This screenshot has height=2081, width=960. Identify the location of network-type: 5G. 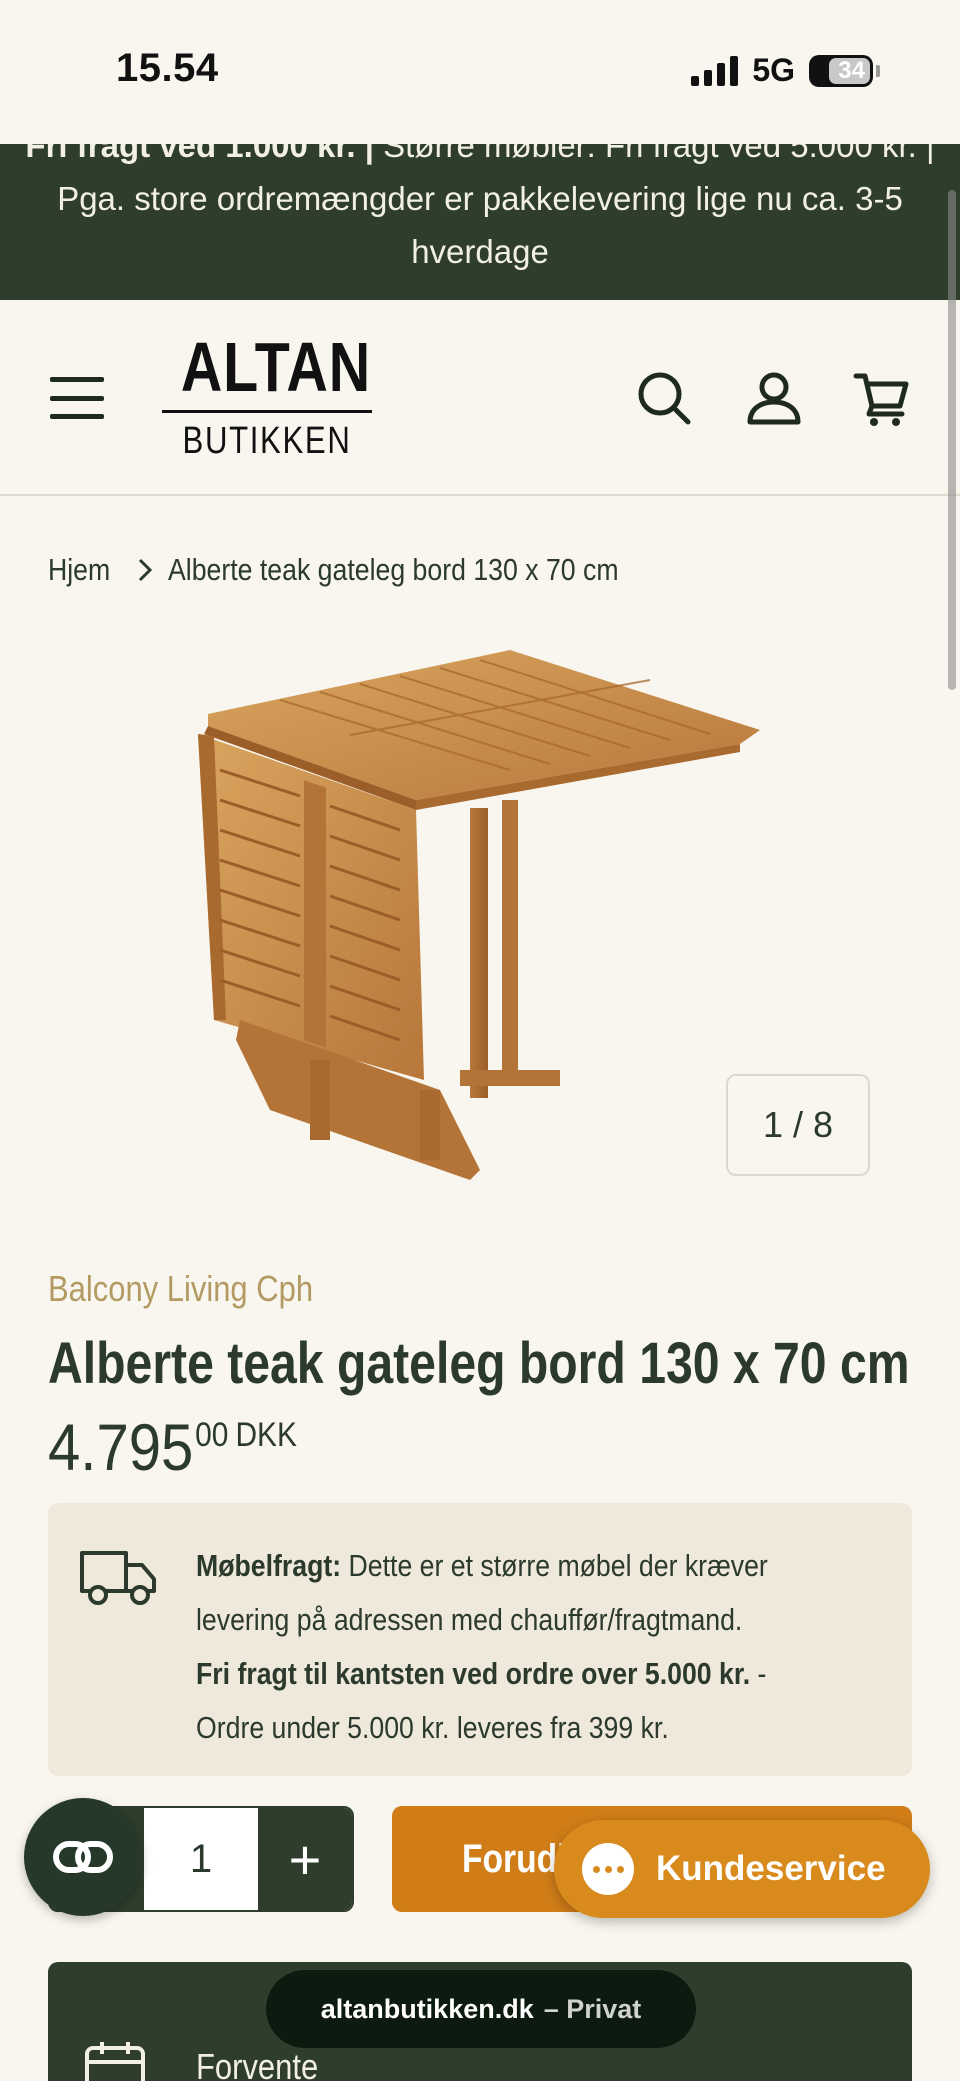
(773, 70).